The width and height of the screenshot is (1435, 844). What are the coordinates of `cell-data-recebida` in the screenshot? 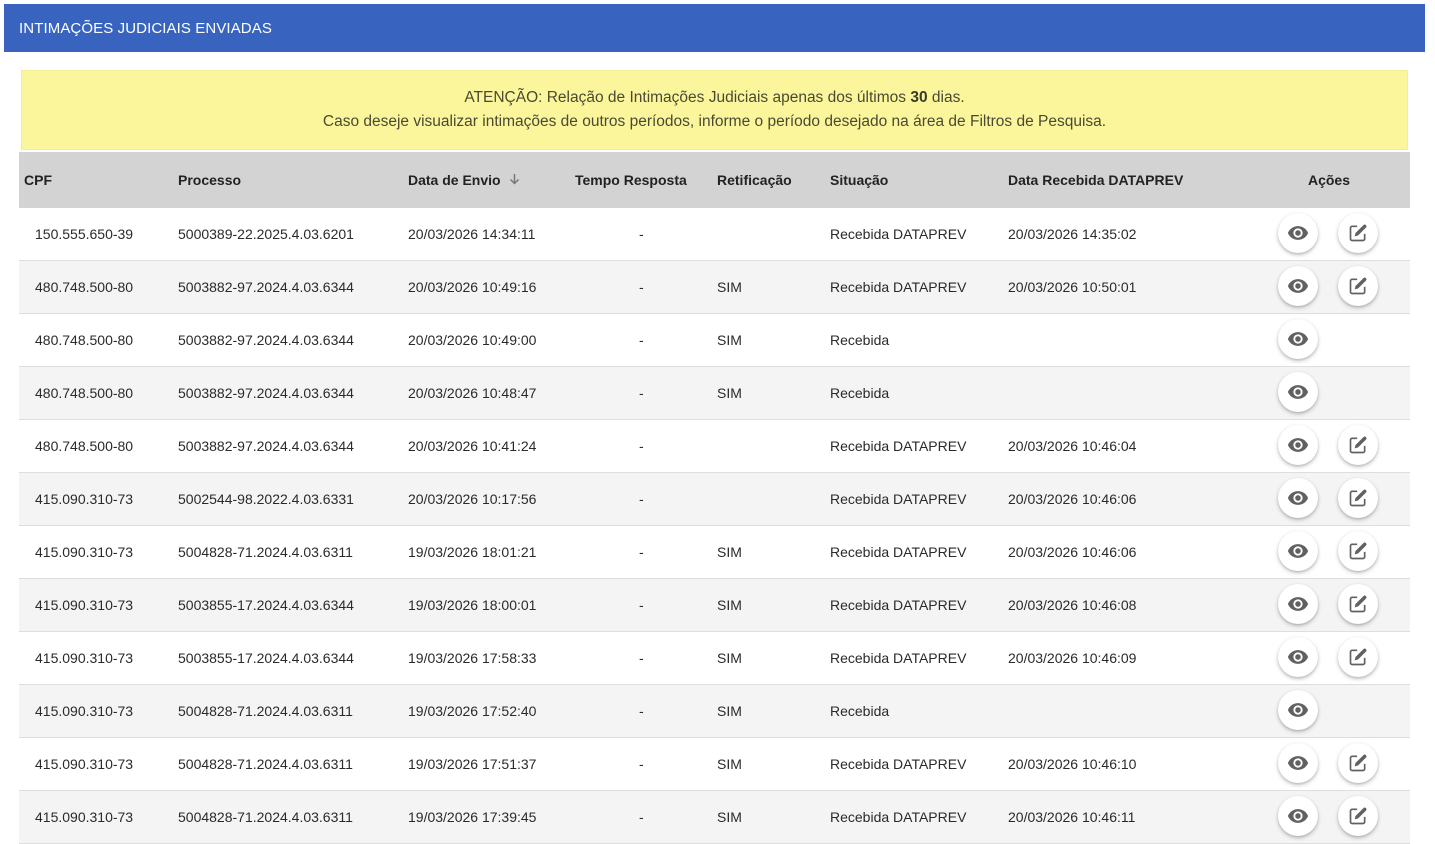 It's located at (1128, 711).